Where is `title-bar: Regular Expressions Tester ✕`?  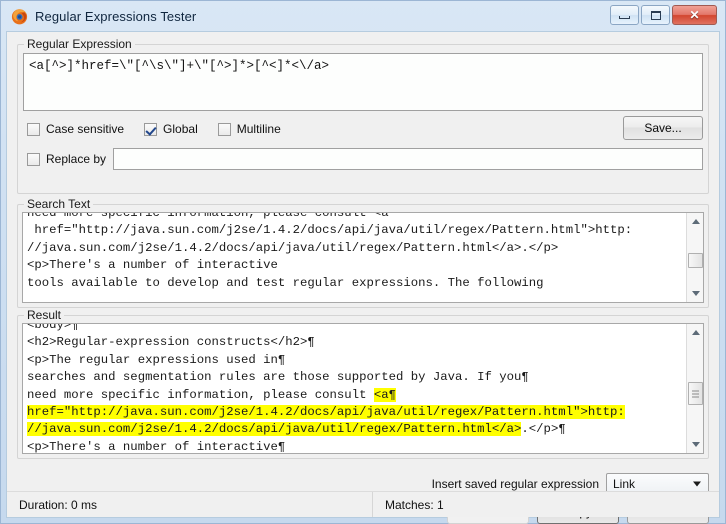
title-bar: Regular Expressions Tester ✕ is located at coordinates (363, 16).